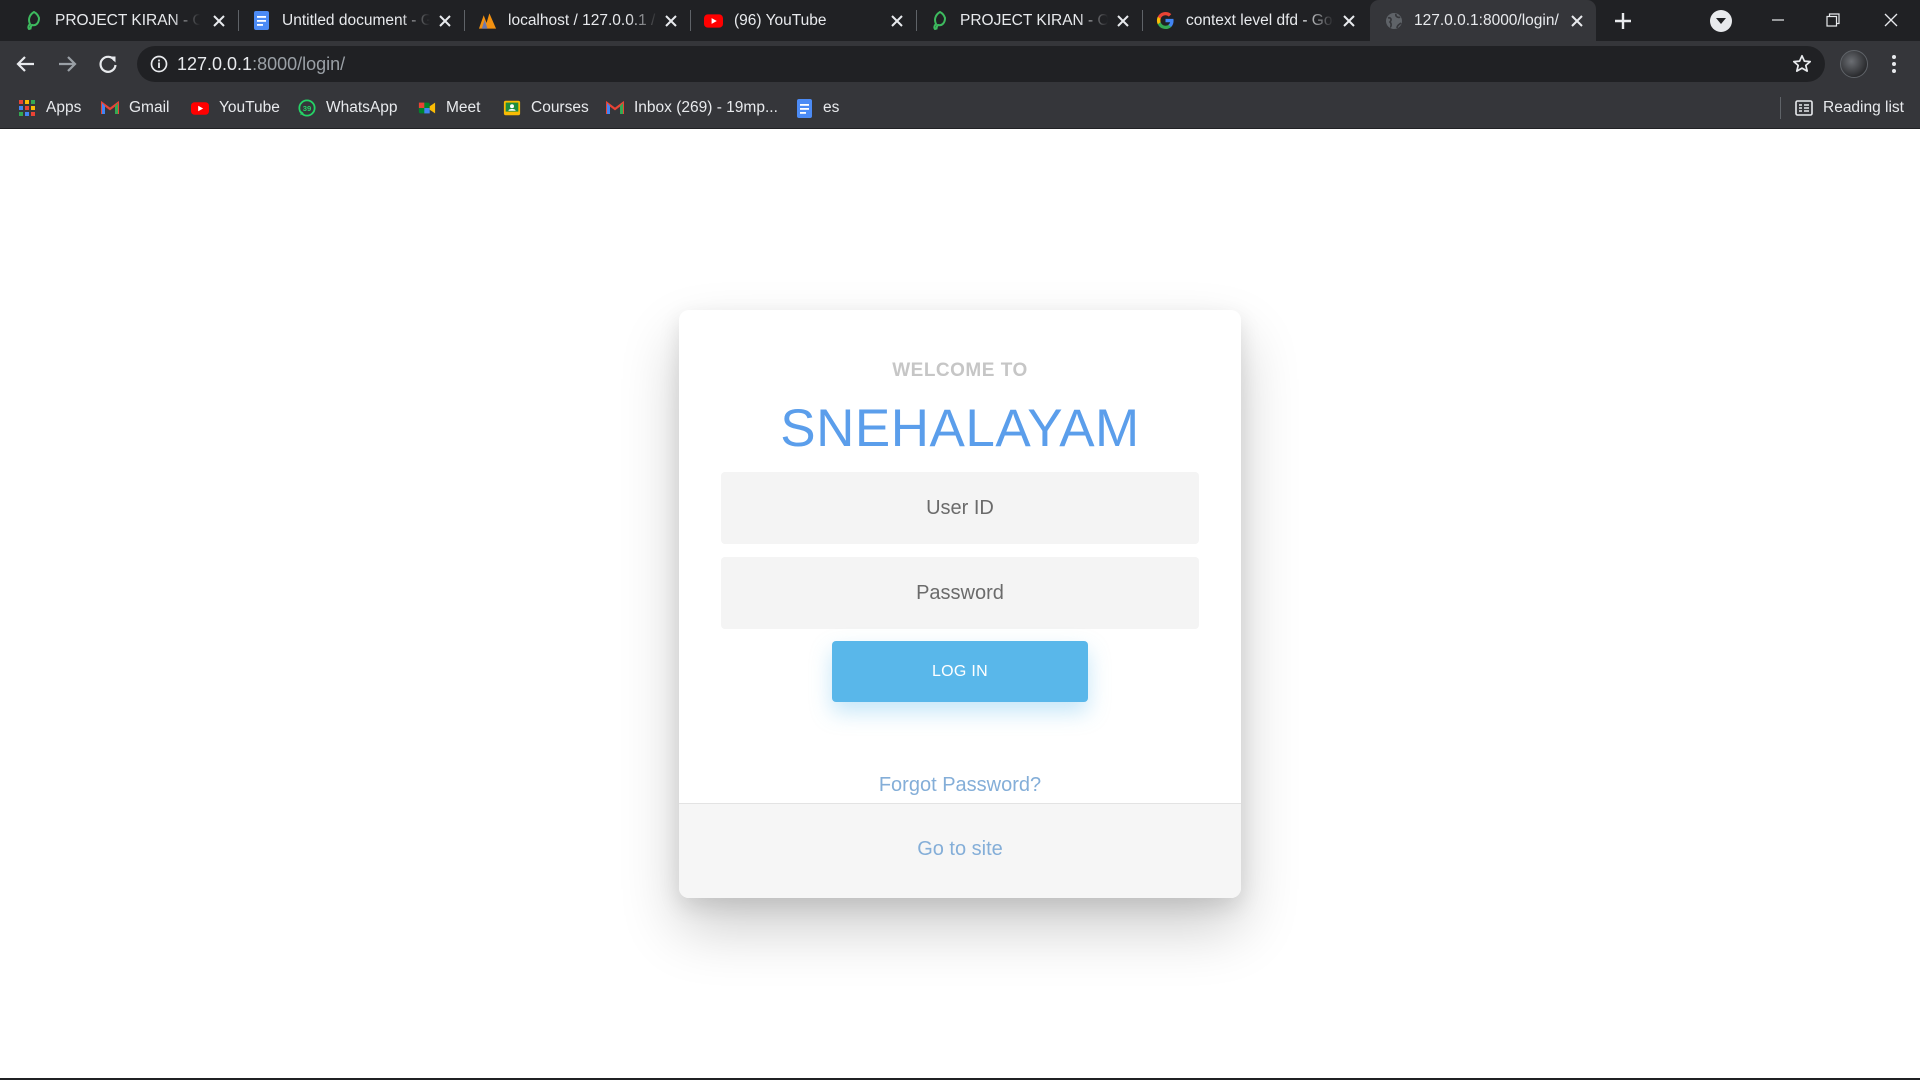 This screenshot has height=1080, width=1920. What do you see at coordinates (1854, 64) in the screenshot?
I see `profile-avatar` at bounding box center [1854, 64].